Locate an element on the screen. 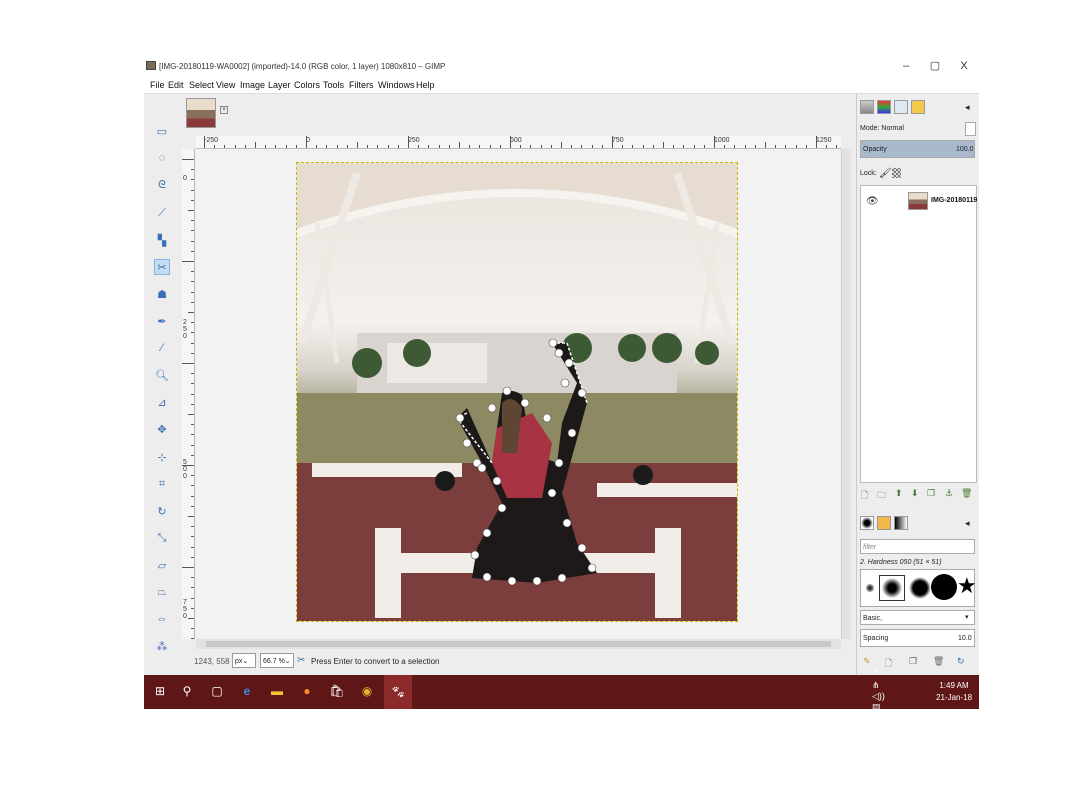 The image size is (1080, 810). duplicate-layer-icon: ❐ is located at coordinates (931, 493).